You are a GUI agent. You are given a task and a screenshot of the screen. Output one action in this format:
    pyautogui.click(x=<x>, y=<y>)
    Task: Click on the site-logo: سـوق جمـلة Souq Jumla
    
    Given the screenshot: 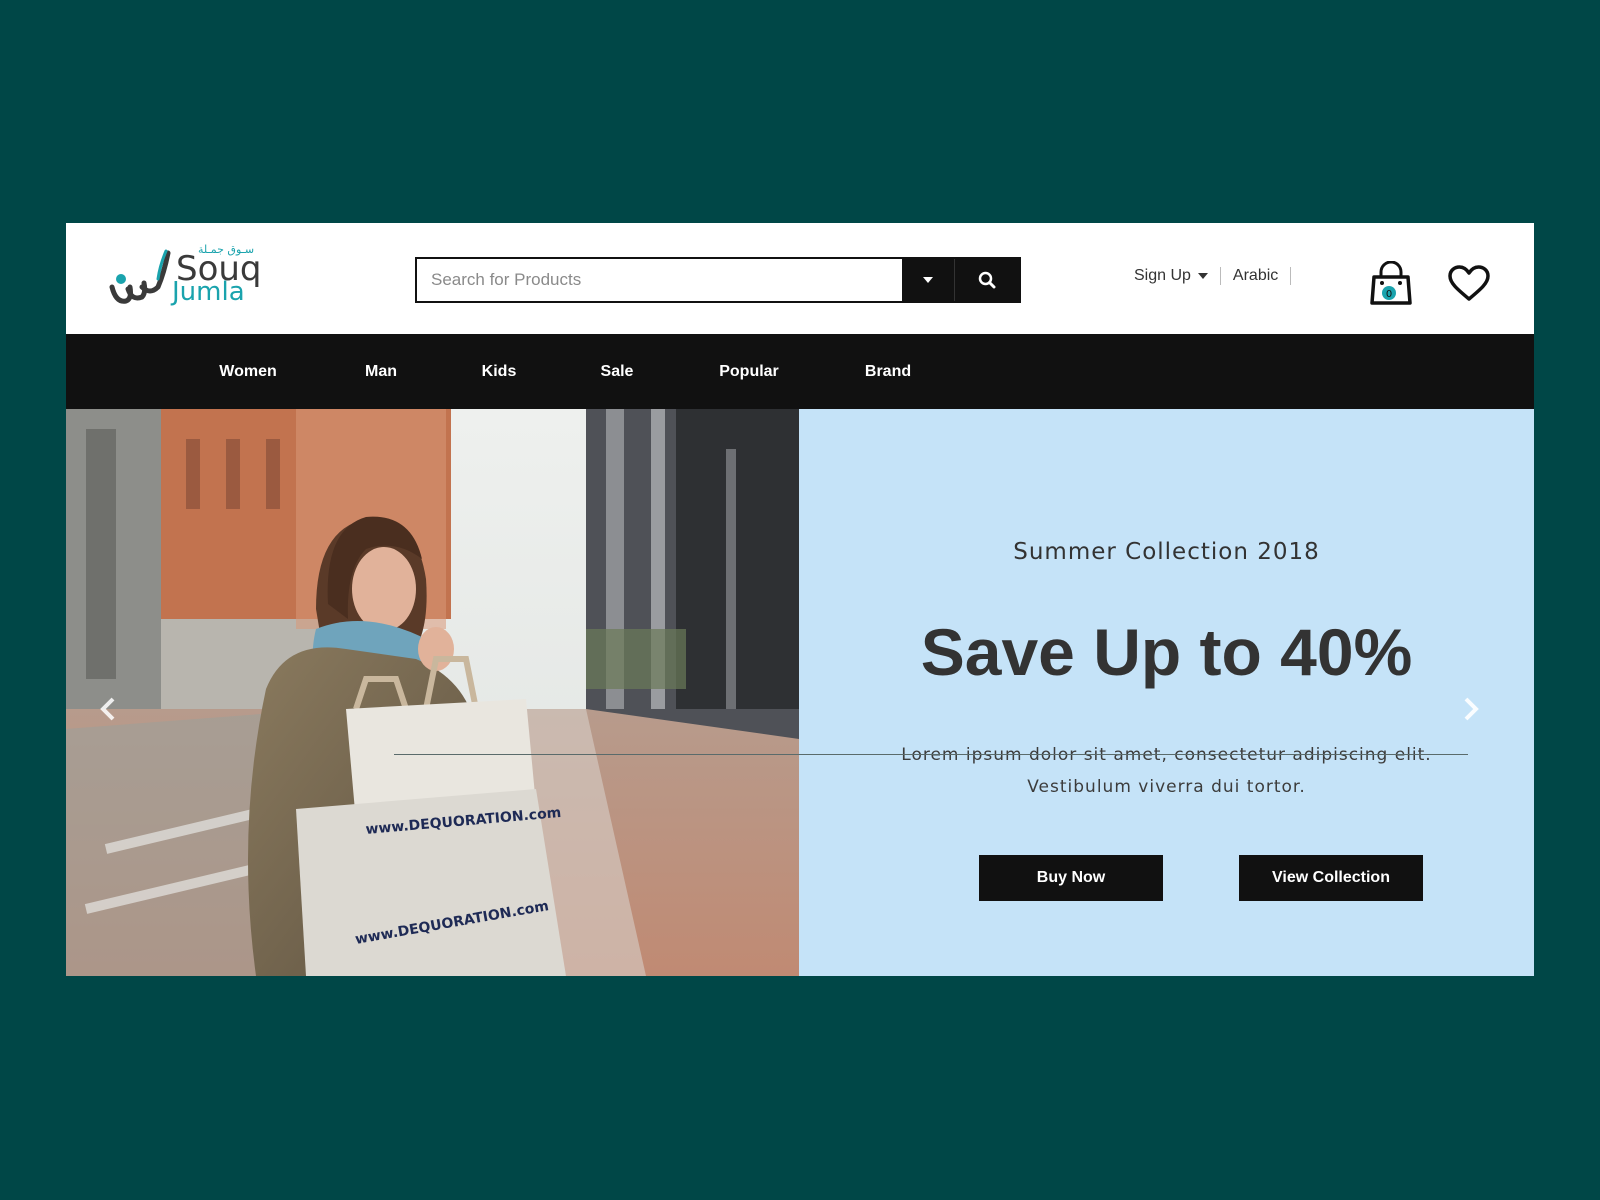 What is the action you would take?
    pyautogui.click(x=186, y=279)
    